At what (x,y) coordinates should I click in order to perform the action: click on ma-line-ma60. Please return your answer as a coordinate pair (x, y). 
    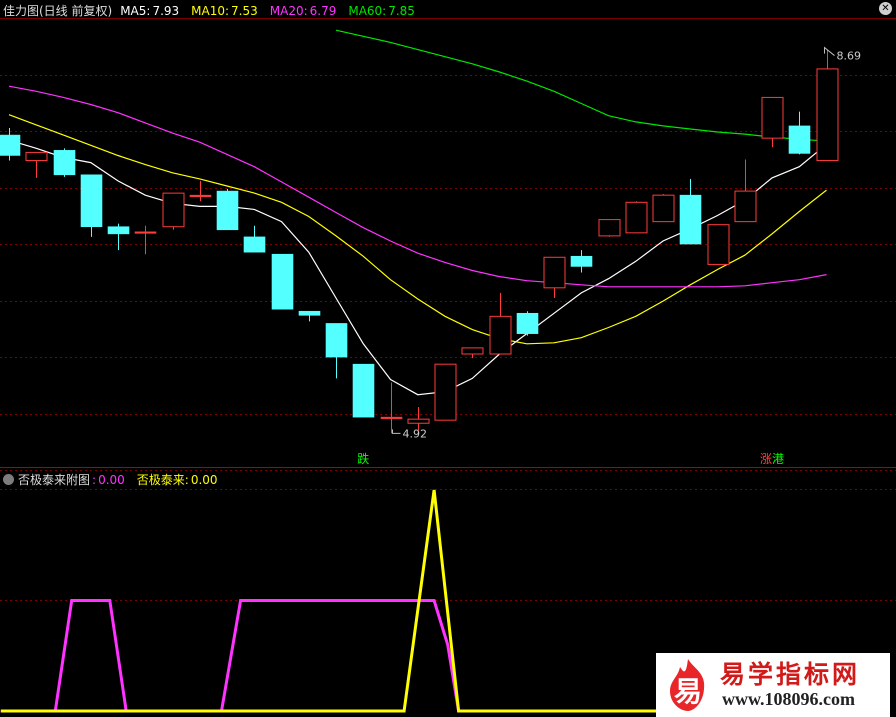
    Looking at the image, I should click on (581, 85).